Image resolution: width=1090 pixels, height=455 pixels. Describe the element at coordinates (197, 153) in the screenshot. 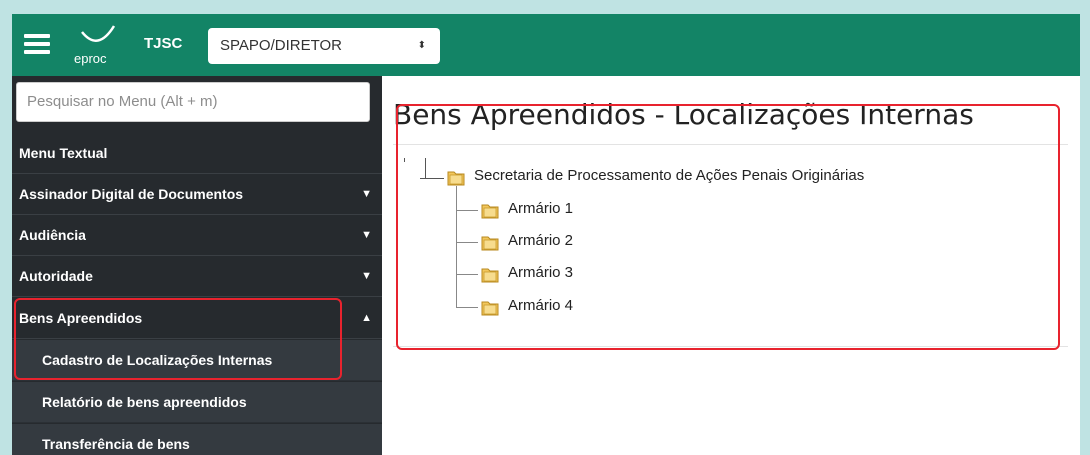

I see `sidebar-item-menu-textual: Menu Textual` at that location.